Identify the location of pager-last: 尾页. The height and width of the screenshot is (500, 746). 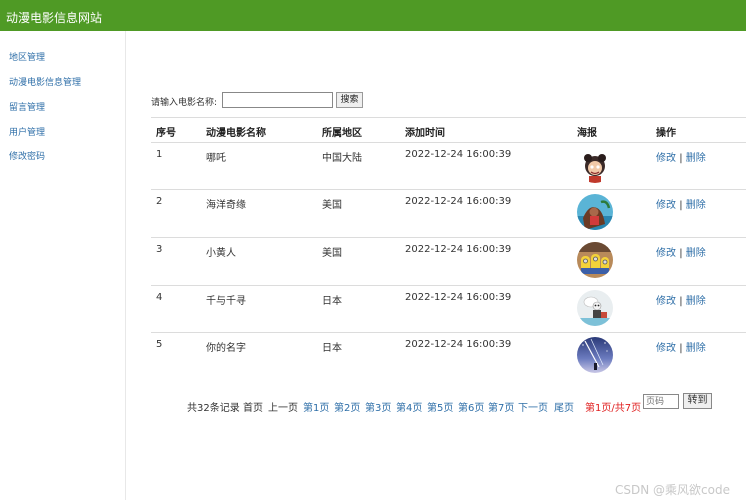
(564, 406).